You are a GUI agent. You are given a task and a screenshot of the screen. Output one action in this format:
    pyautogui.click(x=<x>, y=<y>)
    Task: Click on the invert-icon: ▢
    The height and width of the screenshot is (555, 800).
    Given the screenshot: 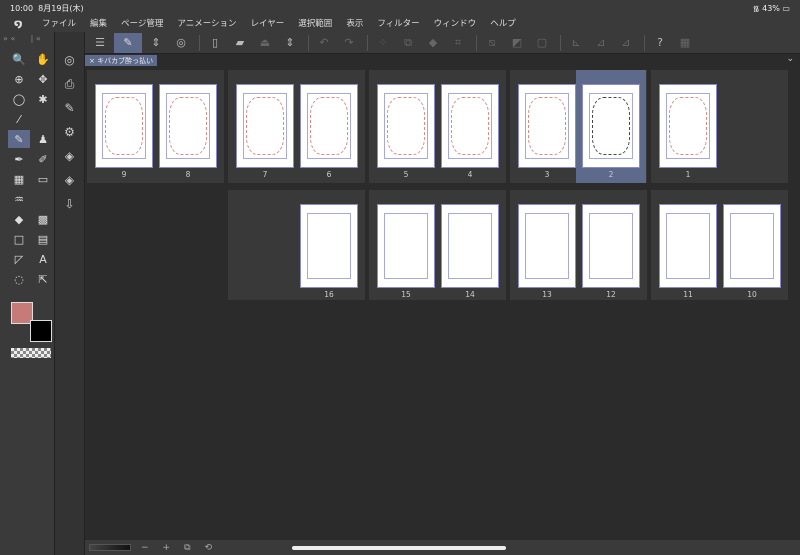 What is the action you would take?
    pyautogui.click(x=542, y=43)
    